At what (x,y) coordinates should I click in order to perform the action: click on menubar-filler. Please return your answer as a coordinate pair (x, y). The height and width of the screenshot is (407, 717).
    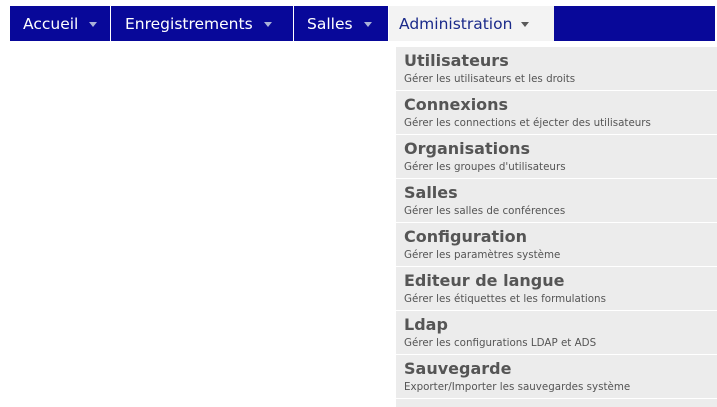
    Looking at the image, I should click on (634, 23).